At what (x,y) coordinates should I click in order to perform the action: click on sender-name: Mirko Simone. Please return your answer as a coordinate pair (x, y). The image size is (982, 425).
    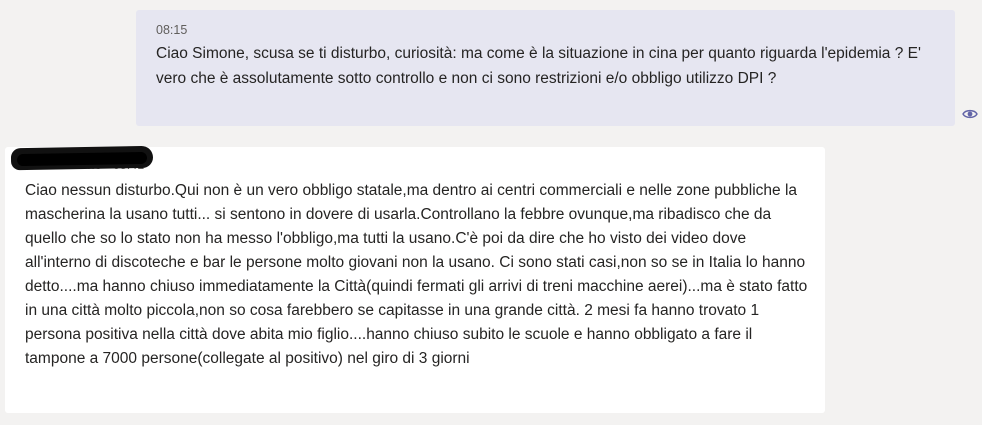
    Looking at the image, I should click on (82, 159).